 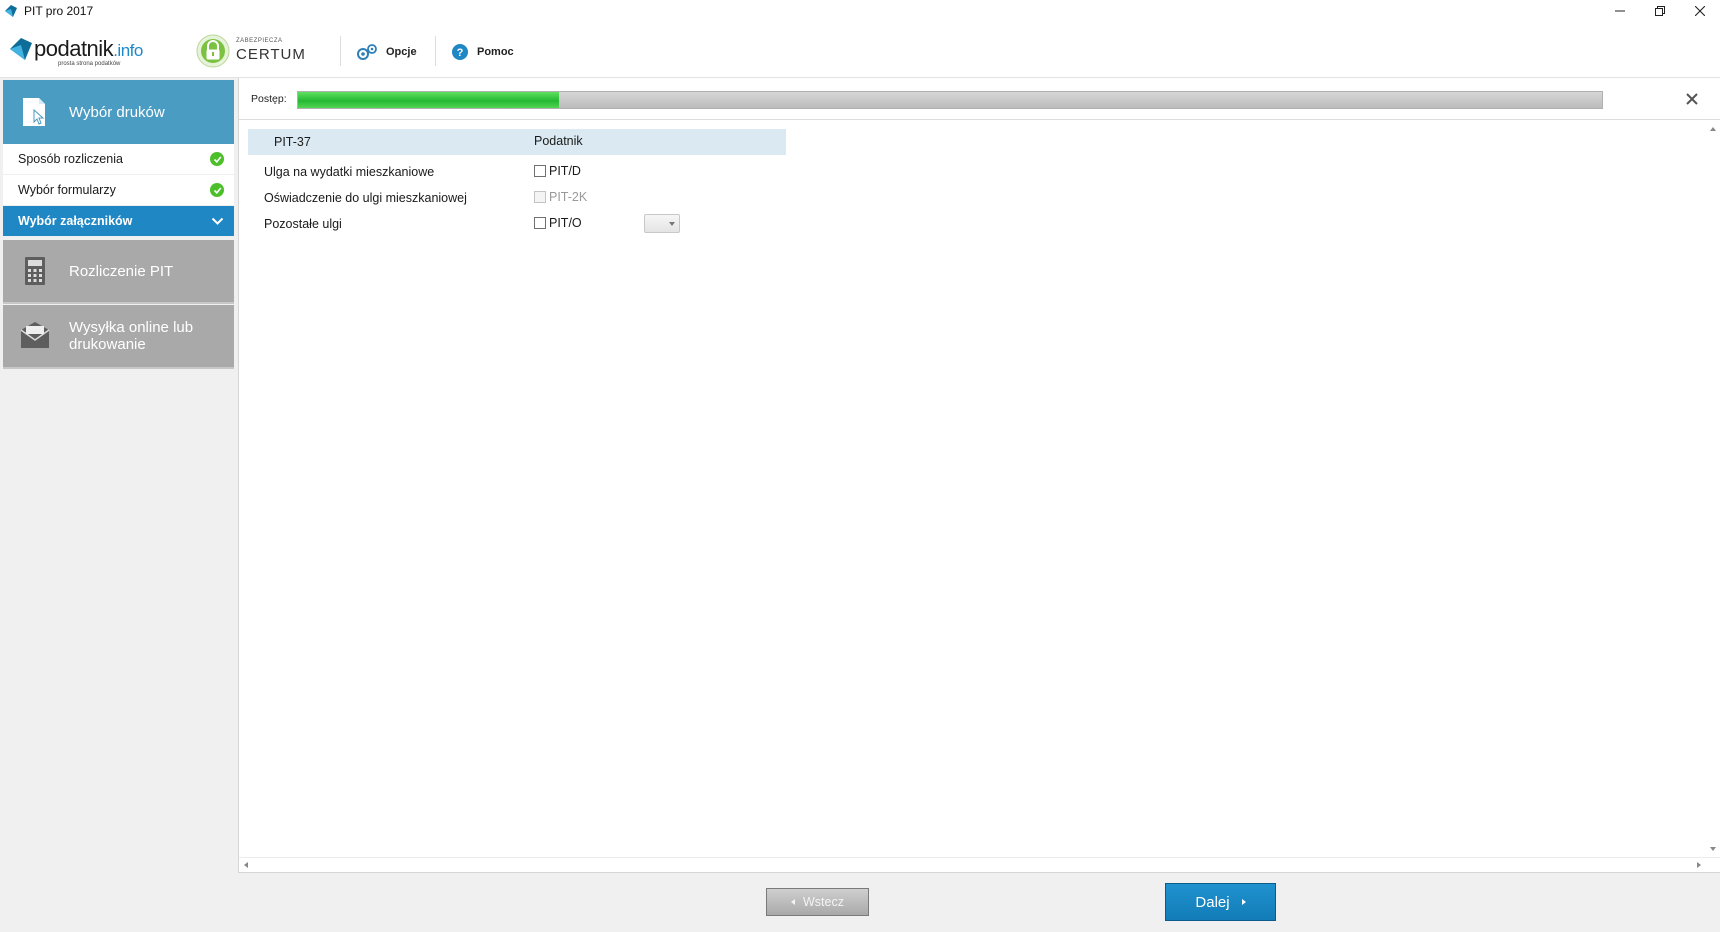 I want to click on close-window-button, so click(x=1700, y=11).